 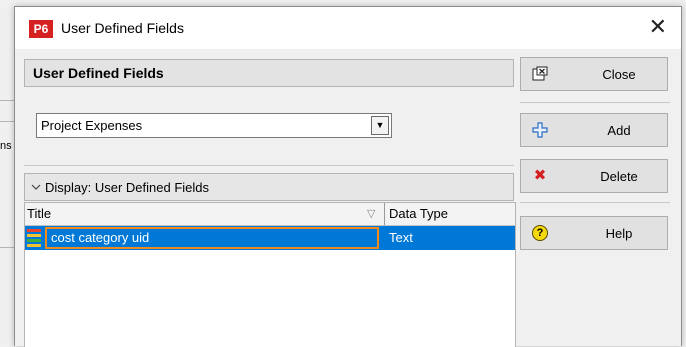 I want to click on delete-button-label: Delete, so click(x=619, y=176).